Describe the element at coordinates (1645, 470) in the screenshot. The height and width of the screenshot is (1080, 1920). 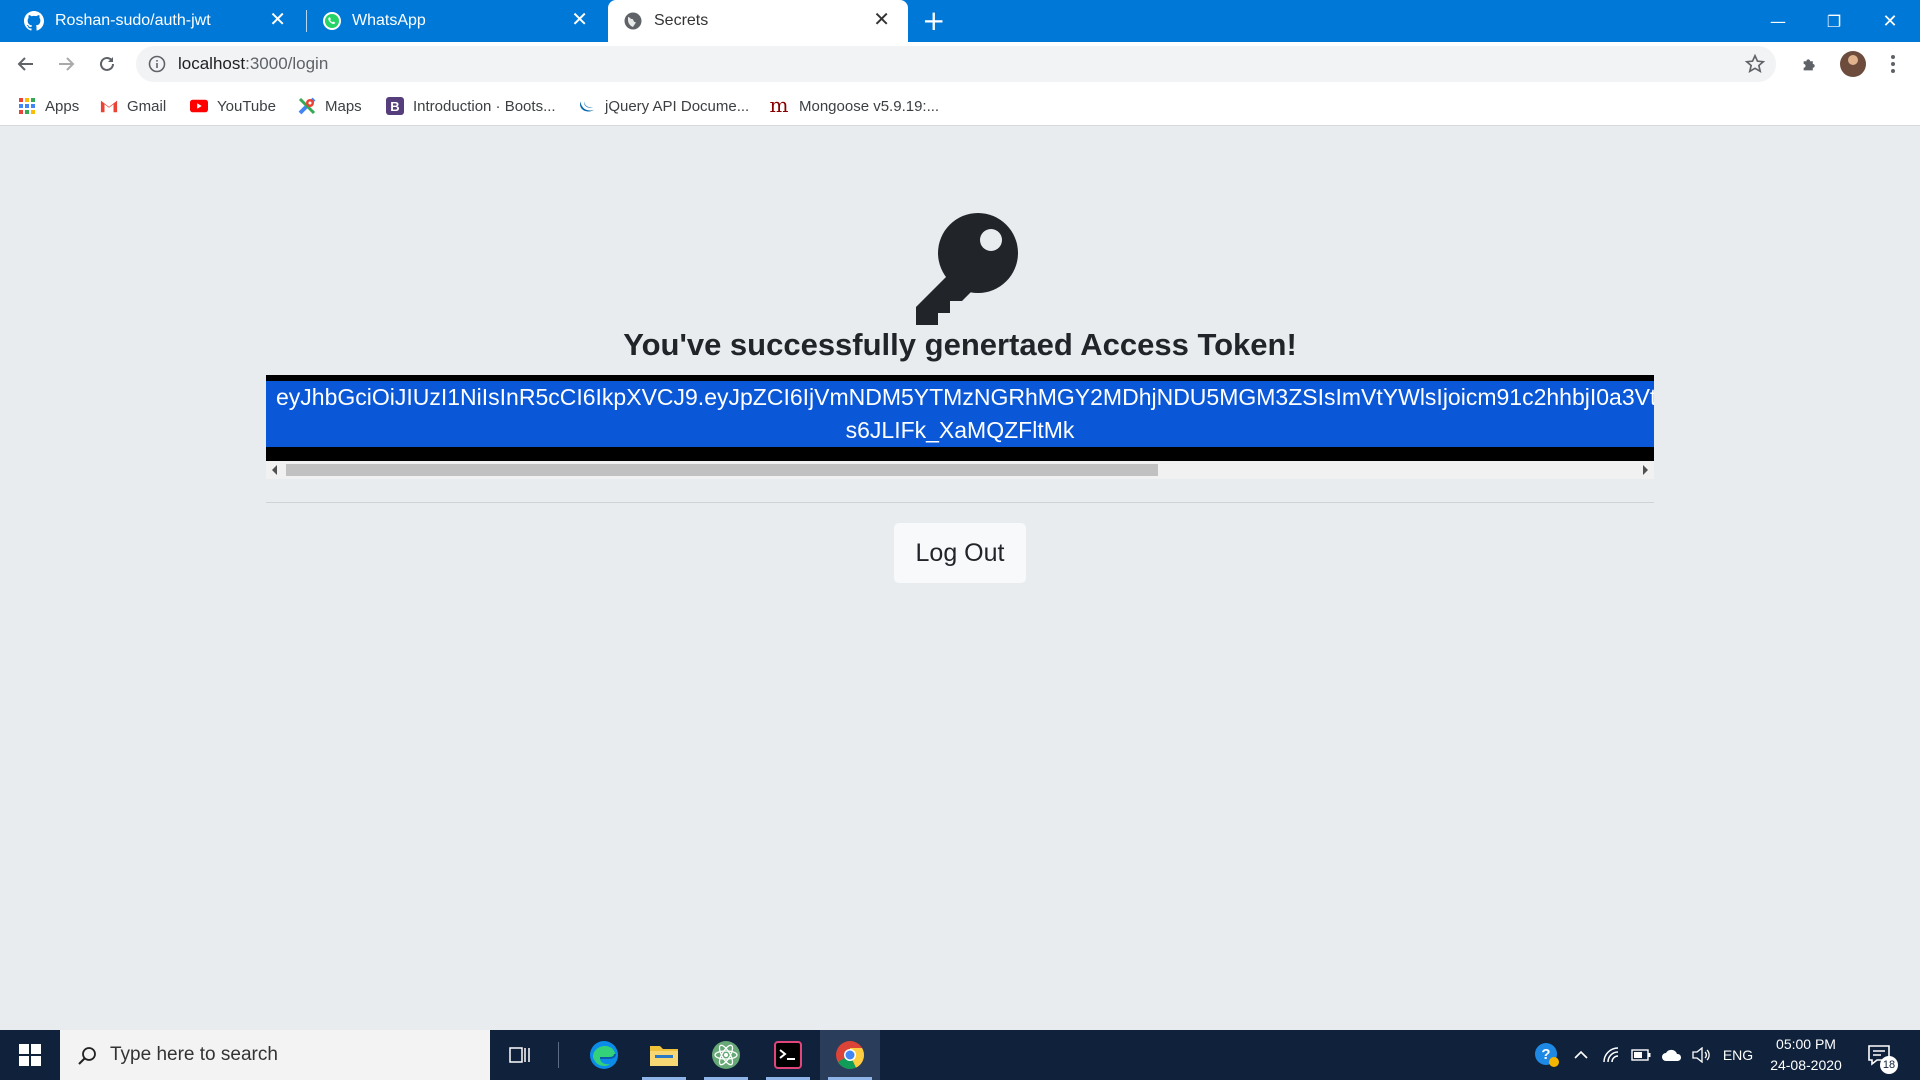
I see `scroll-right-icon` at that location.